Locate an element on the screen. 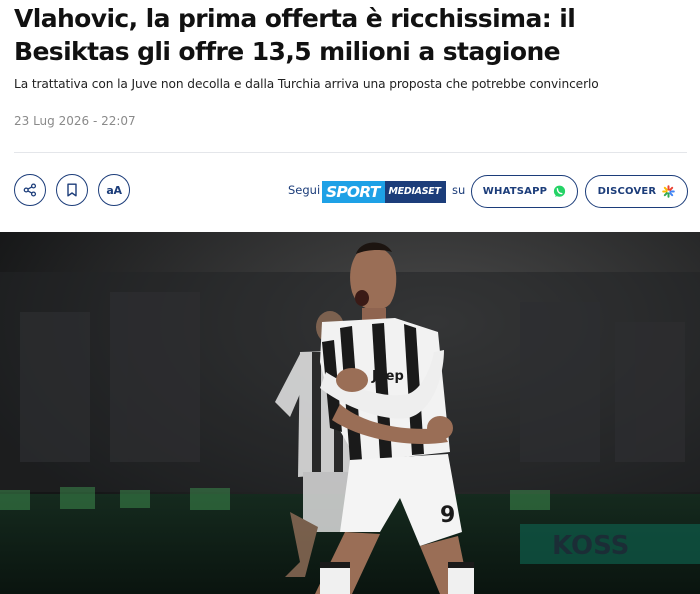  share-icon is located at coordinates (30, 190).